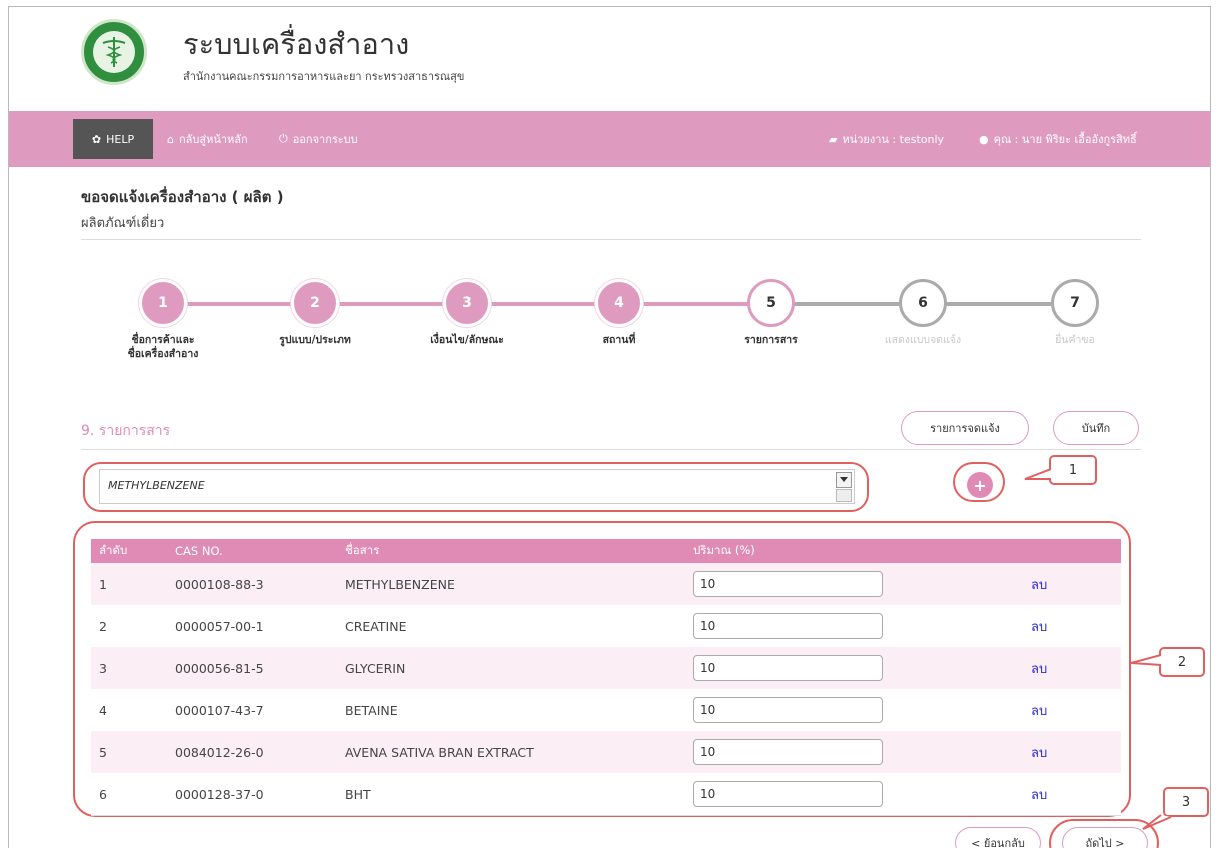 This screenshot has height=848, width=1219. I want to click on callout-oval-add, so click(979, 482).